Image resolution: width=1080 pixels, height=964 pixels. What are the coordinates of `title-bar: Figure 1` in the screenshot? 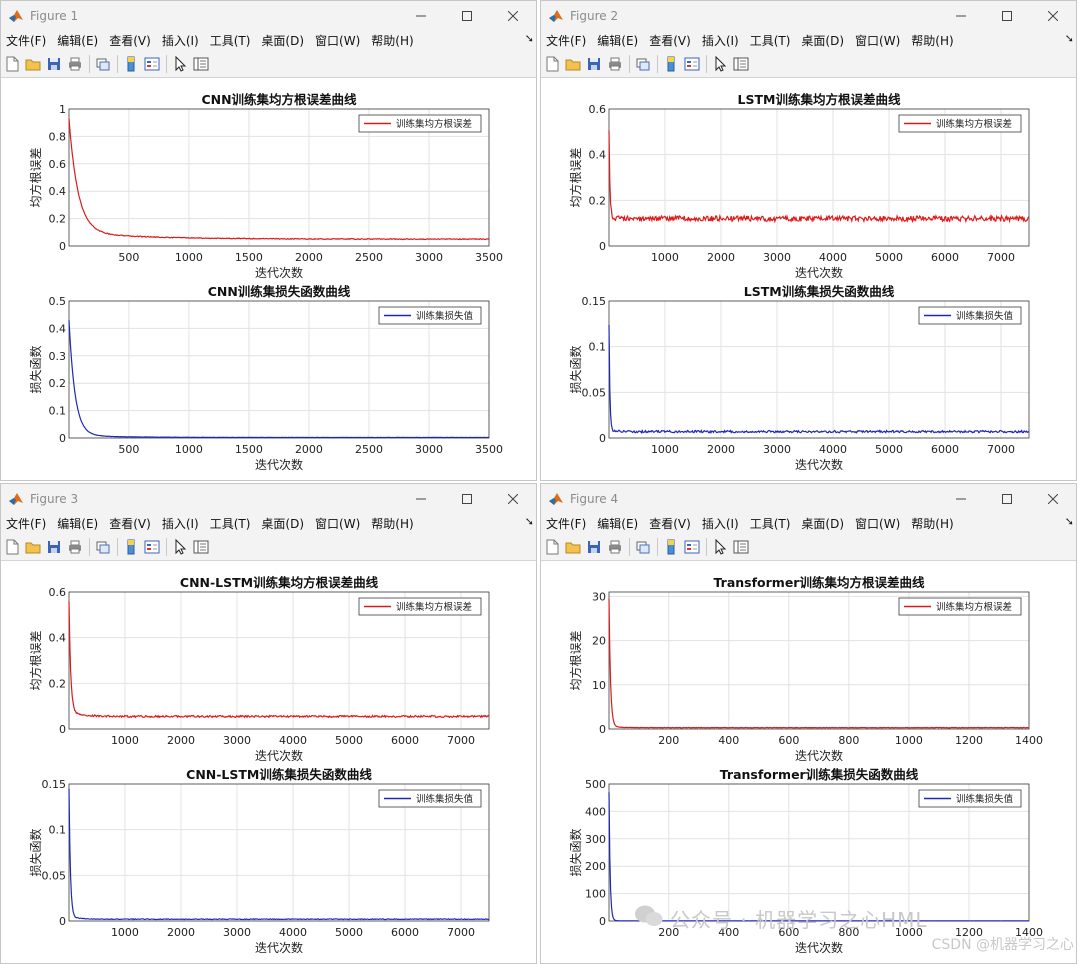 It's located at (268, 15).